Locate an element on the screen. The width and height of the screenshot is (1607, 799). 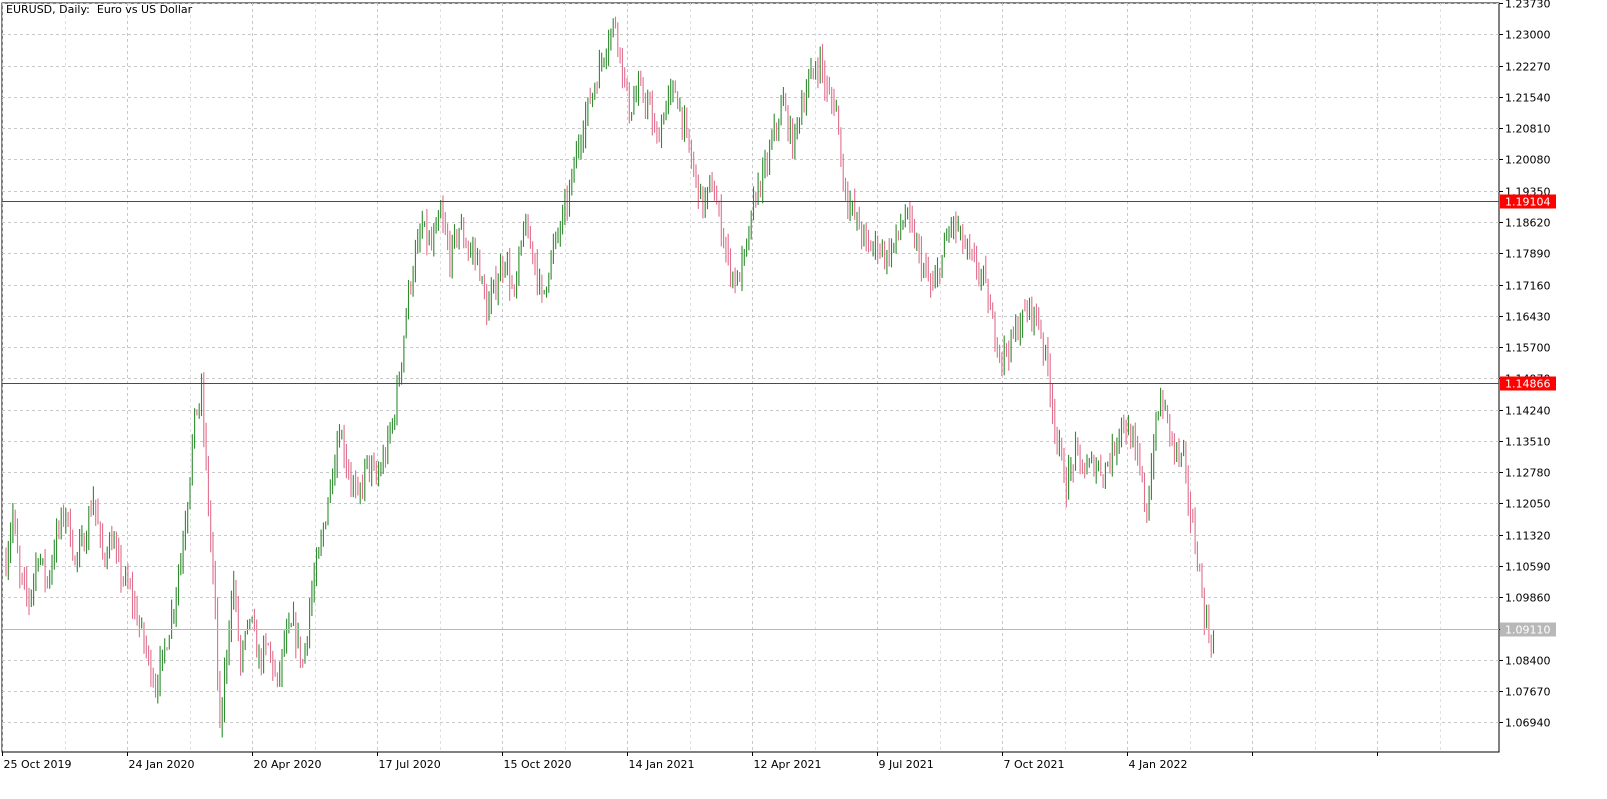
y-tick-label: 1.21540 is located at coordinates (1528, 98).